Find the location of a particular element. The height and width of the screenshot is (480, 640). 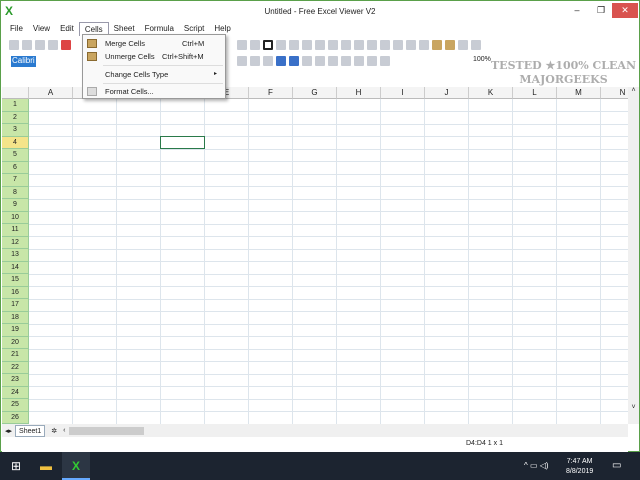

left-border-icon is located at coordinates (385, 45).